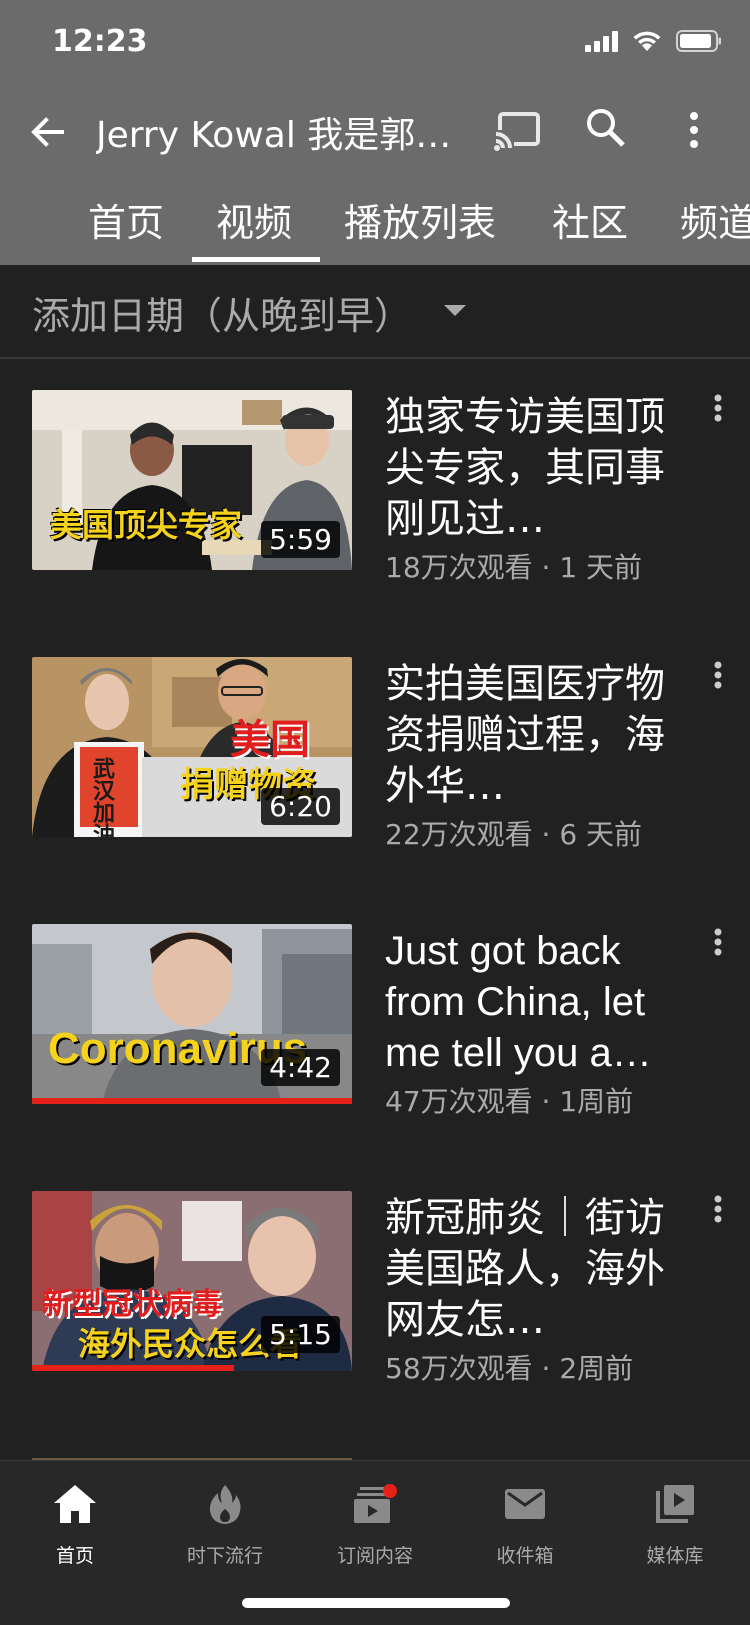  Describe the element at coordinates (192, 1281) in the screenshot. I see `video-thumbnail: 新型冠状病毒 海外民众怎么看 5:15` at that location.